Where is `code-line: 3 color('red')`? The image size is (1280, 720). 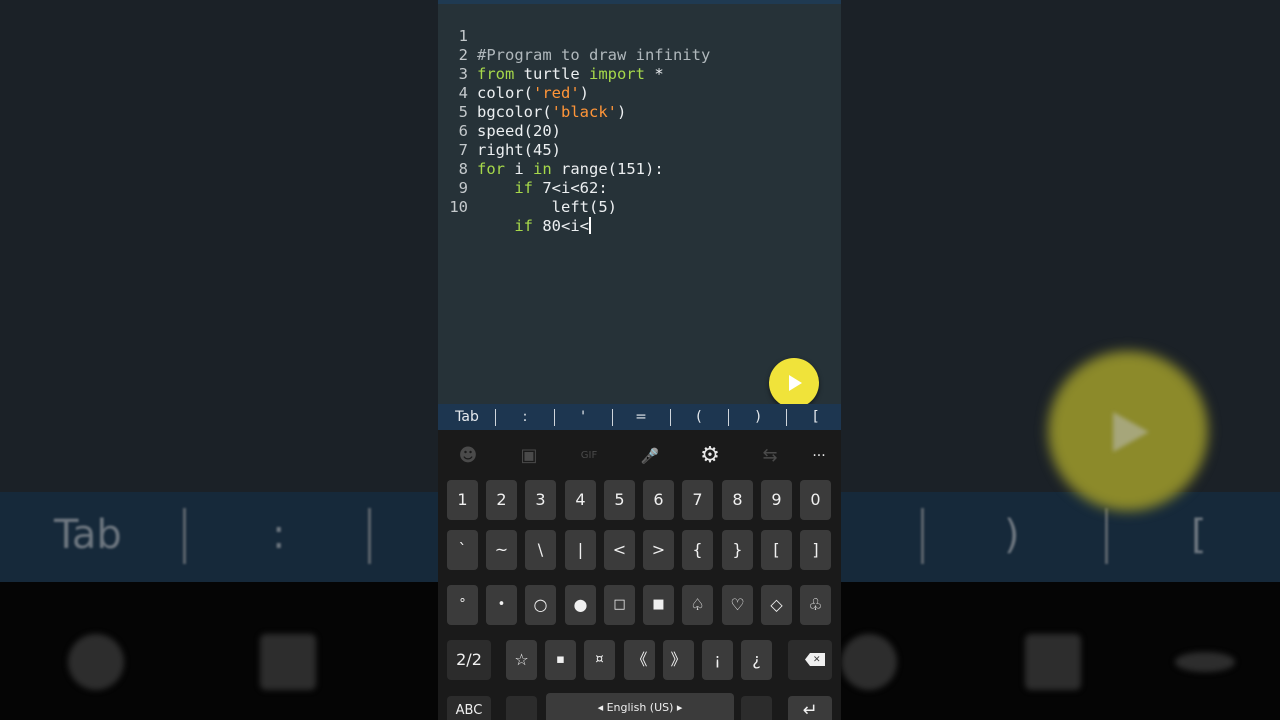 code-line: 3 color('red') is located at coordinates (639, 74).